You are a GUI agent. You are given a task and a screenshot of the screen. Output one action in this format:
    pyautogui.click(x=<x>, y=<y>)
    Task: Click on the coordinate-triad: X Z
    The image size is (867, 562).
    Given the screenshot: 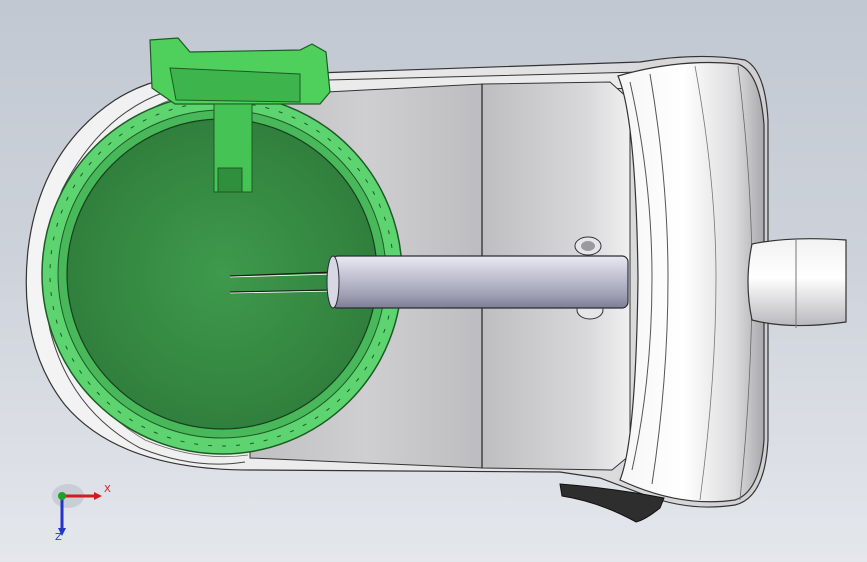 What is the action you would take?
    pyautogui.click(x=81, y=515)
    